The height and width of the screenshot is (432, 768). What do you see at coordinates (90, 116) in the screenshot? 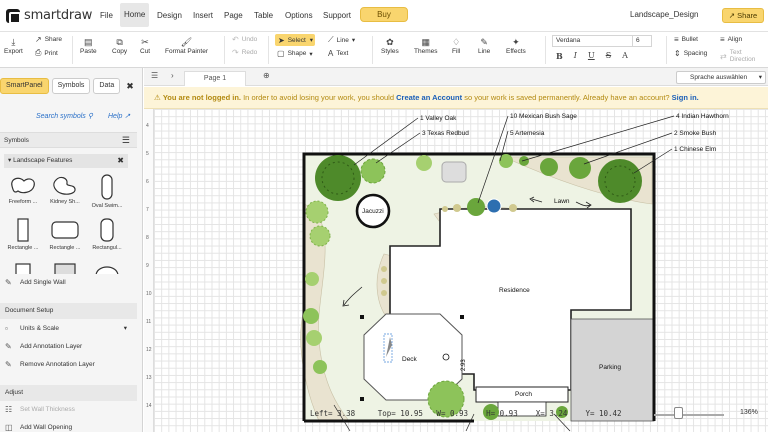
I see `search-icon: ⚲` at bounding box center [90, 116].